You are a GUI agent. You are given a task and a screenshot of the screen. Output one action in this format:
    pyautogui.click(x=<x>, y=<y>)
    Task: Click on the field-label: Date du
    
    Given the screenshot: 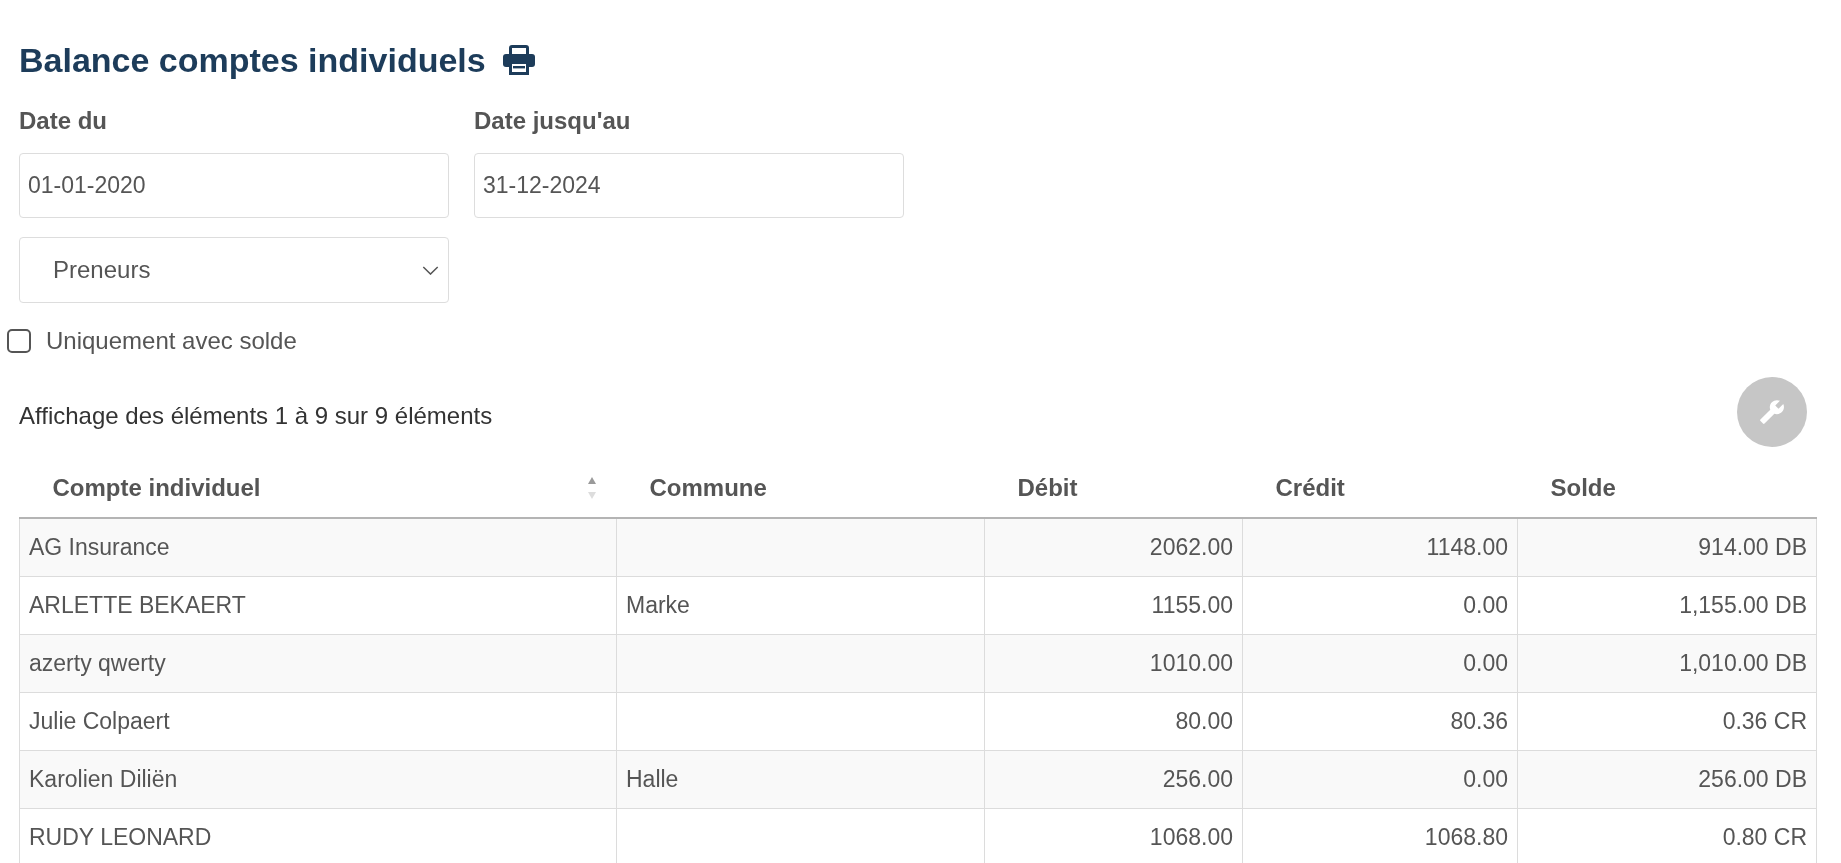 What is the action you would take?
    pyautogui.click(x=63, y=121)
    